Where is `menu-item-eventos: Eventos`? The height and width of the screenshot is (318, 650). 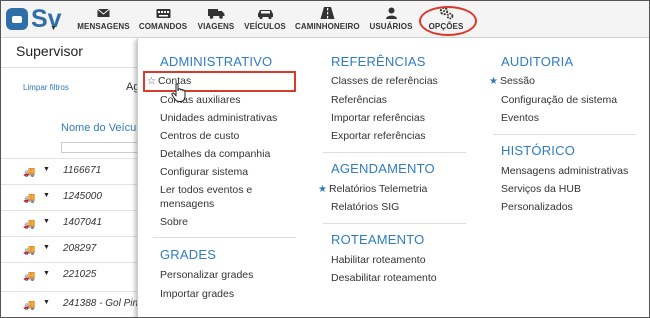 menu-item-eventos: Eventos is located at coordinates (520, 118).